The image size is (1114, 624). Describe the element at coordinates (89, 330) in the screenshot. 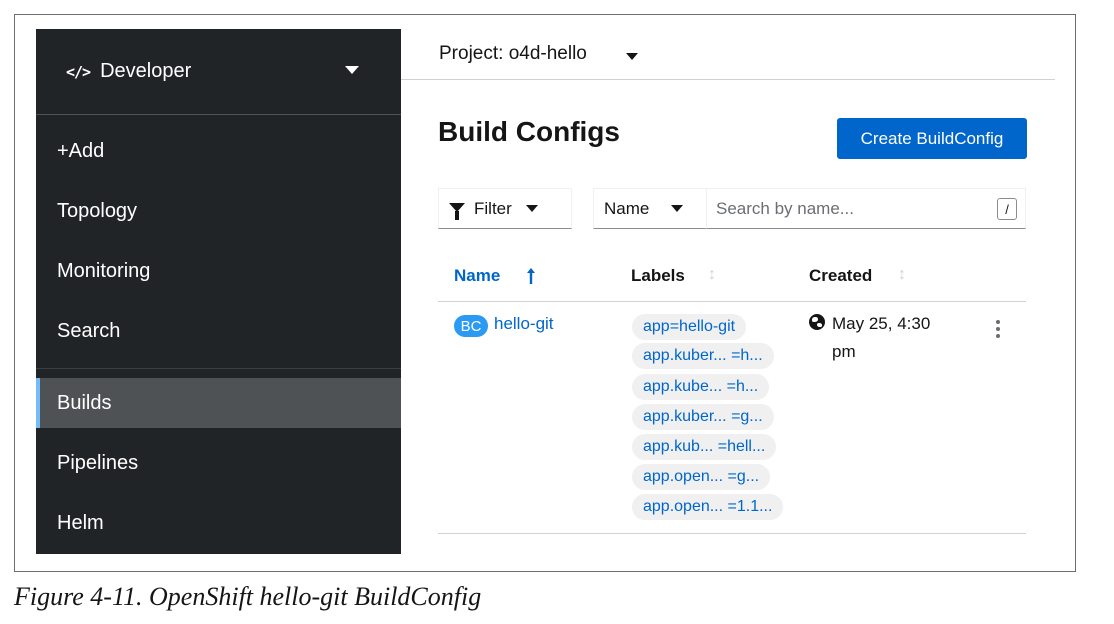

I see `nav-item-label: Search` at that location.